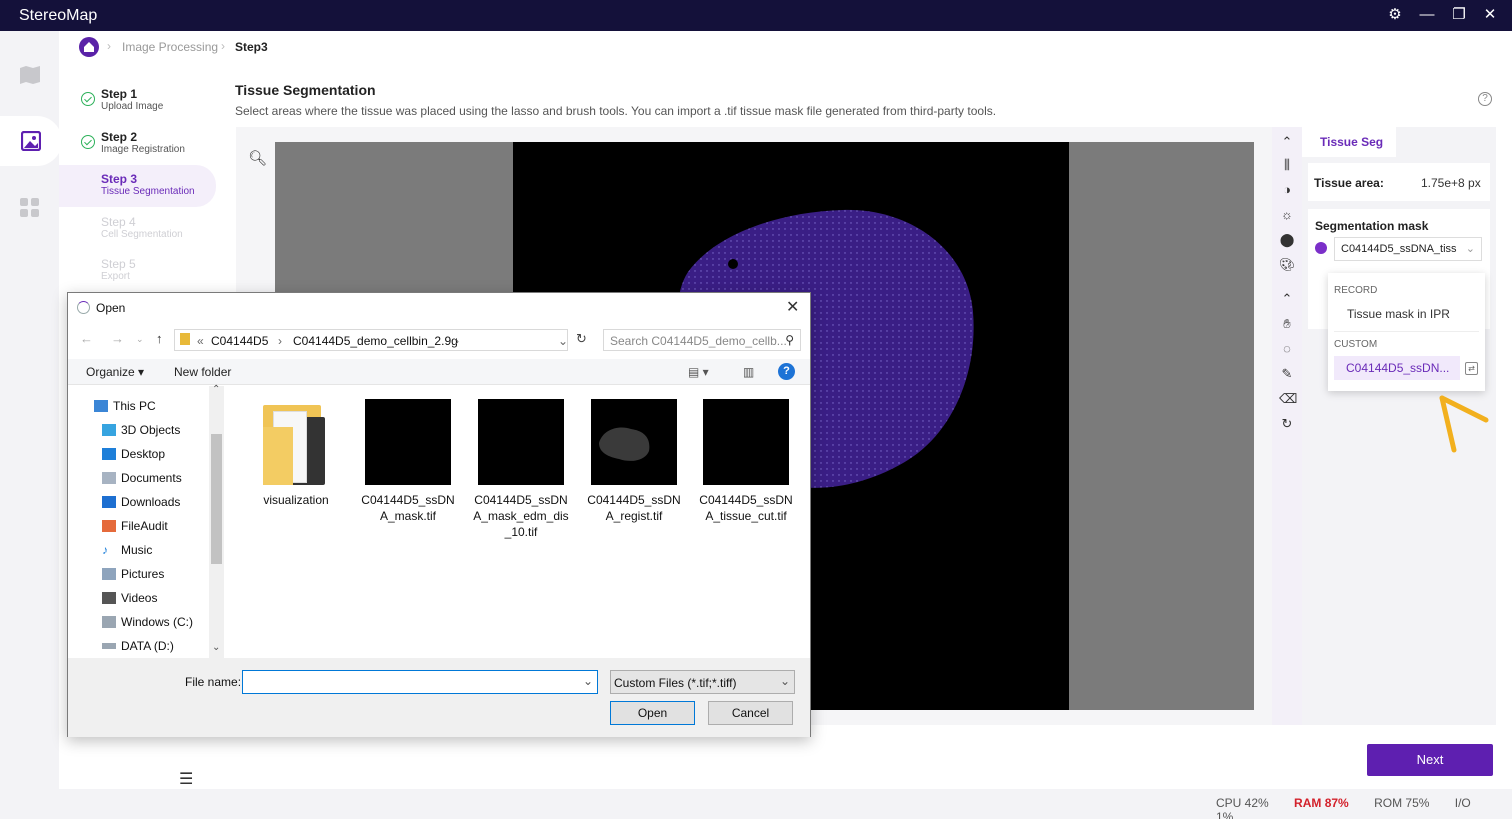 The height and width of the screenshot is (819, 1512). Describe the element at coordinates (159, 338) in the screenshot. I see `up-folder-icon: ↑` at that location.